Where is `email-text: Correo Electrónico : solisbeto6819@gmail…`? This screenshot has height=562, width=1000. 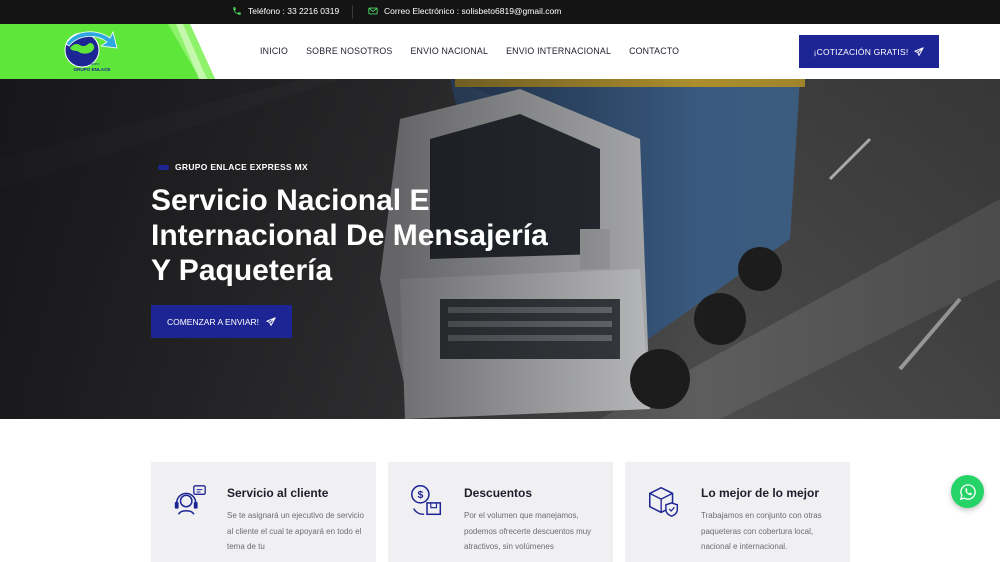 email-text: Correo Electrónico : solisbeto6819@gmail… is located at coordinates (473, 11).